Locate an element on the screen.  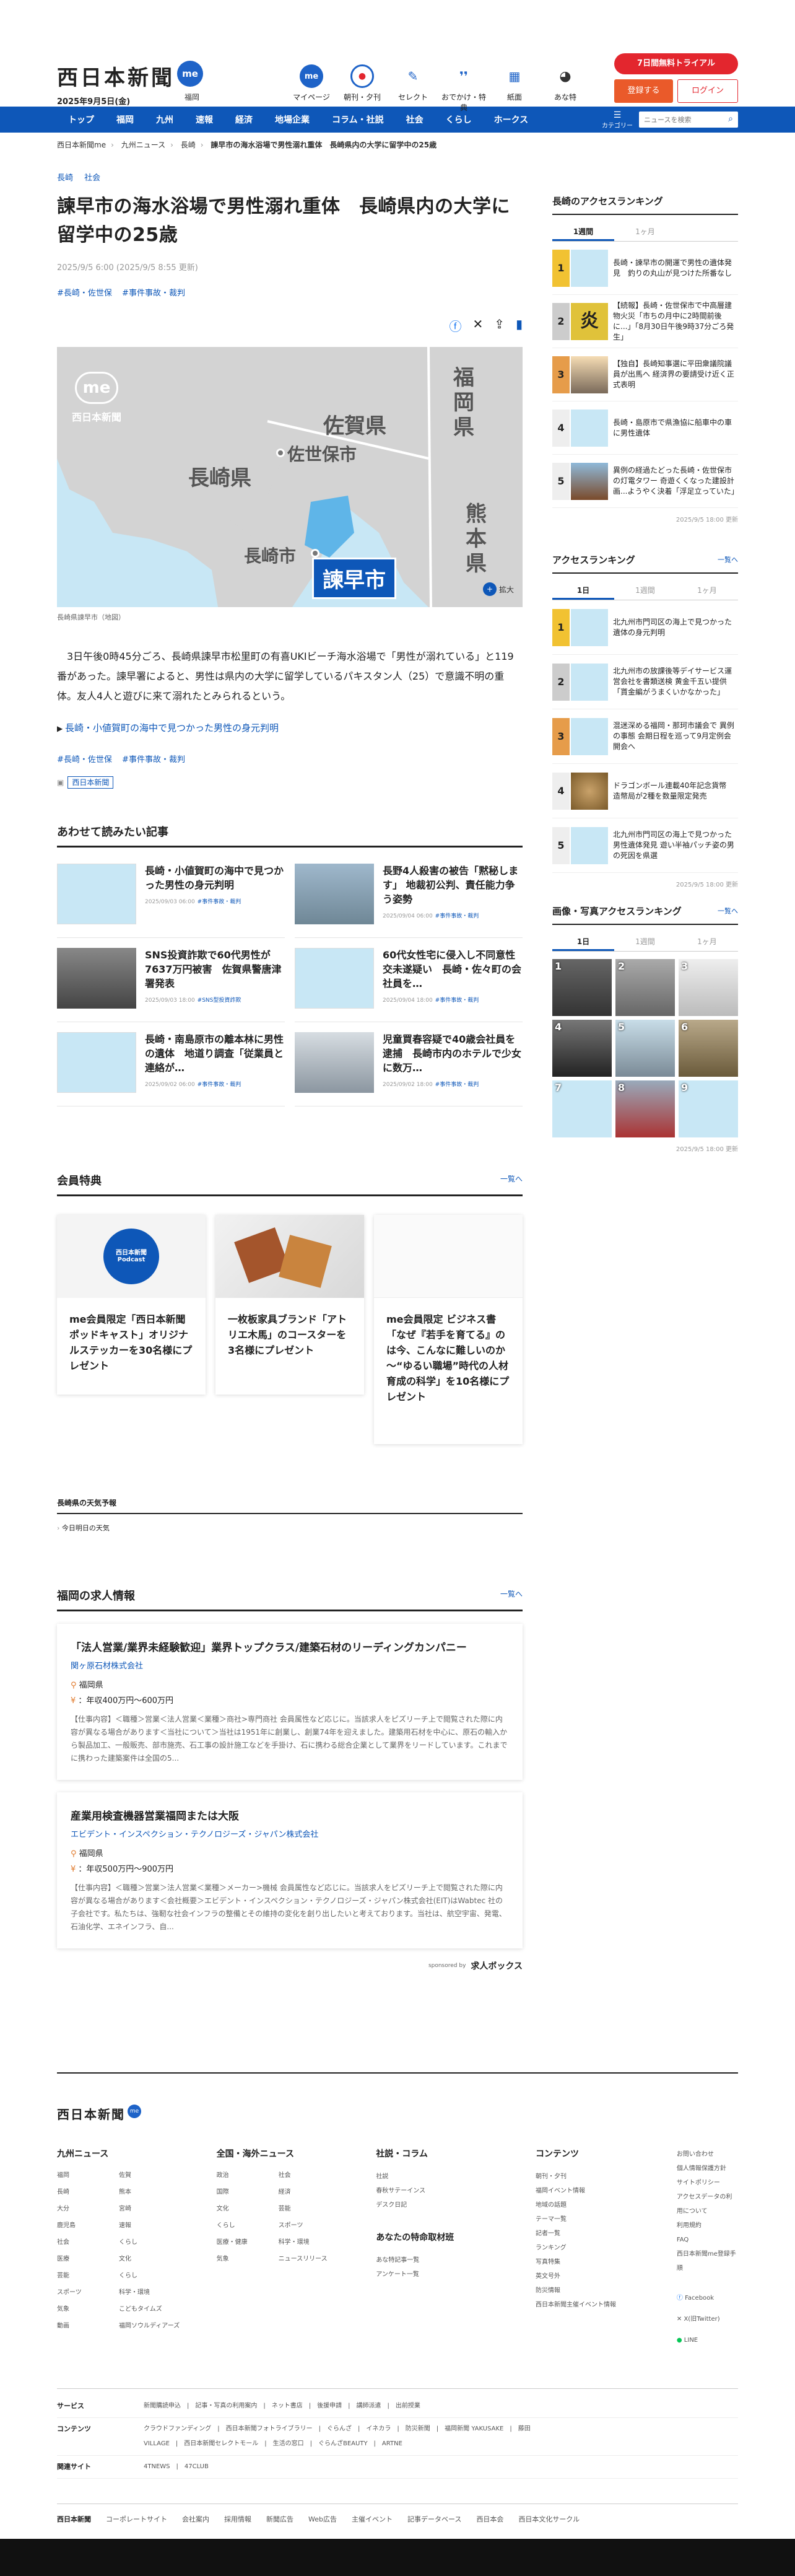
footer-bottom-link: 西日本会 is located at coordinates (489, 2519).